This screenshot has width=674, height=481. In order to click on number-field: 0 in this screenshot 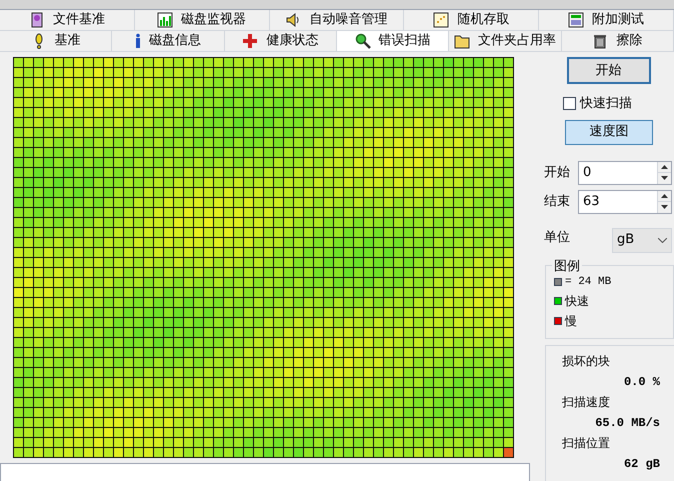, I will do `click(625, 172)`.